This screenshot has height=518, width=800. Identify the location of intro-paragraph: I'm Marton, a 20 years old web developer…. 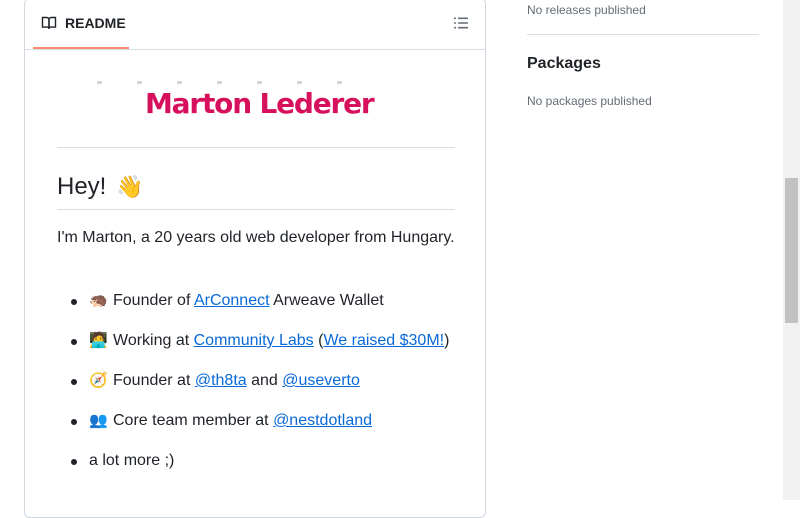
(256, 237).